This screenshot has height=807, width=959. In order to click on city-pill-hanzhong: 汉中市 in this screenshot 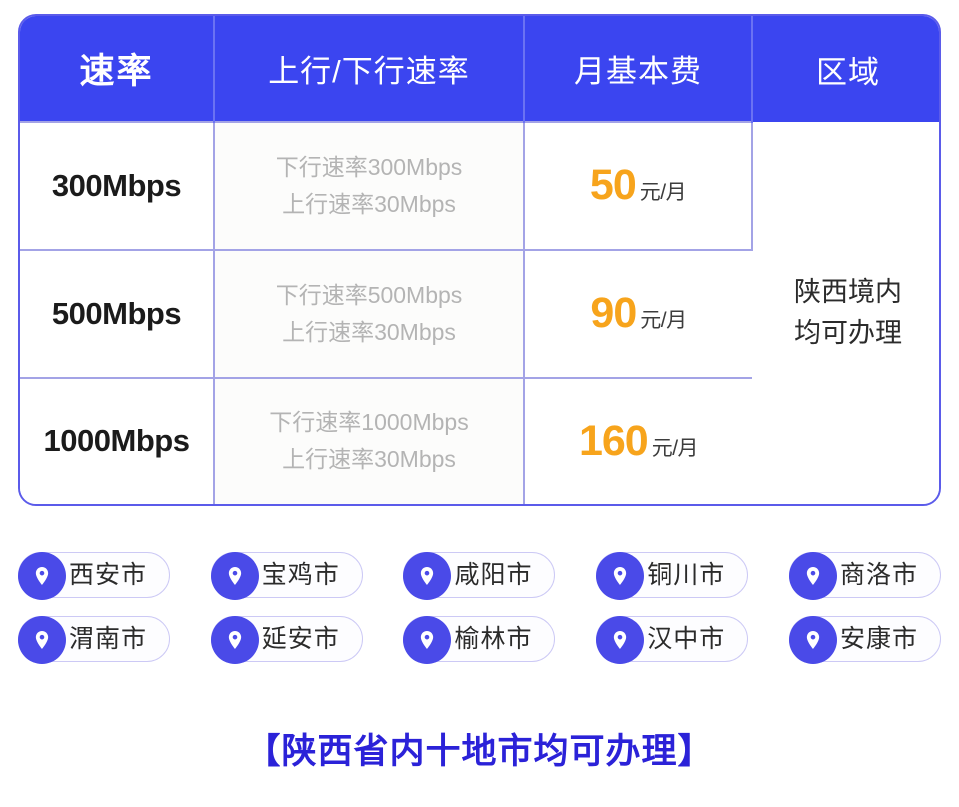, I will do `click(672, 640)`.